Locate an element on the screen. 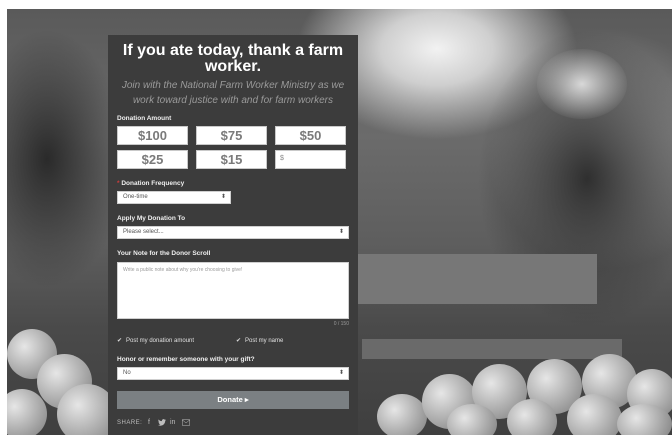  required-mark: * is located at coordinates (118, 183).